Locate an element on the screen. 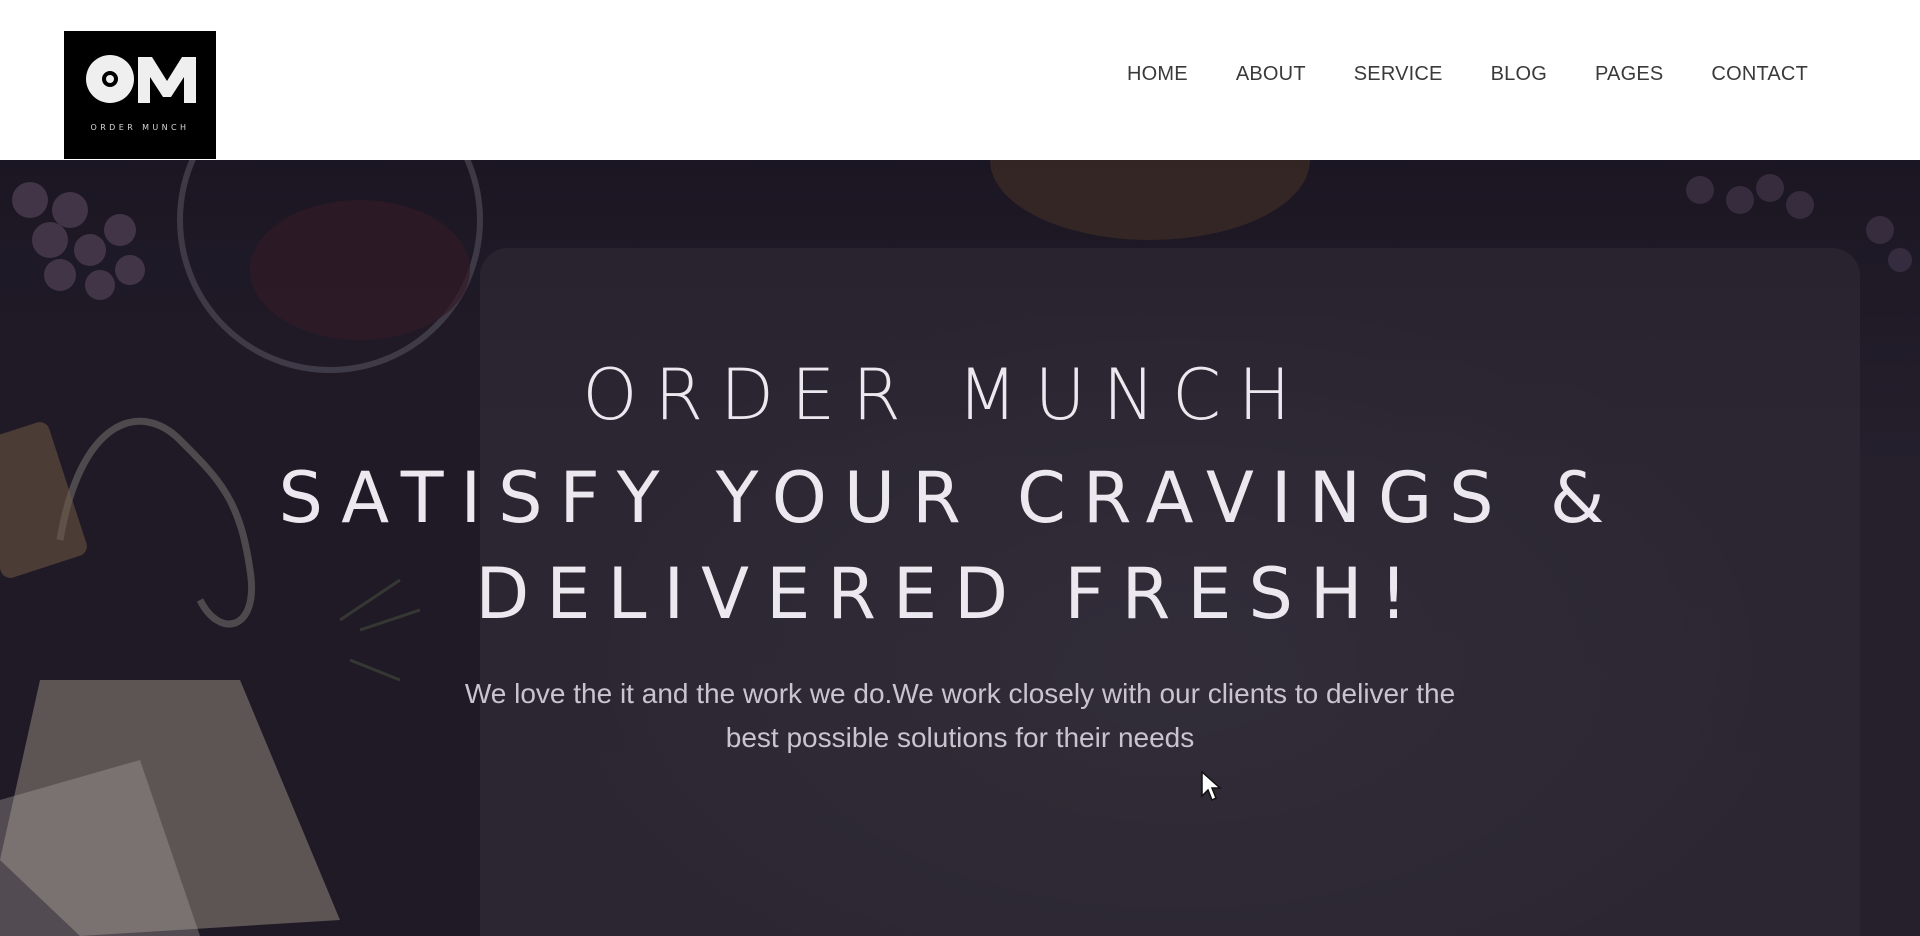 The image size is (1920, 936). nav-contact: CONTACT is located at coordinates (1759, 74).